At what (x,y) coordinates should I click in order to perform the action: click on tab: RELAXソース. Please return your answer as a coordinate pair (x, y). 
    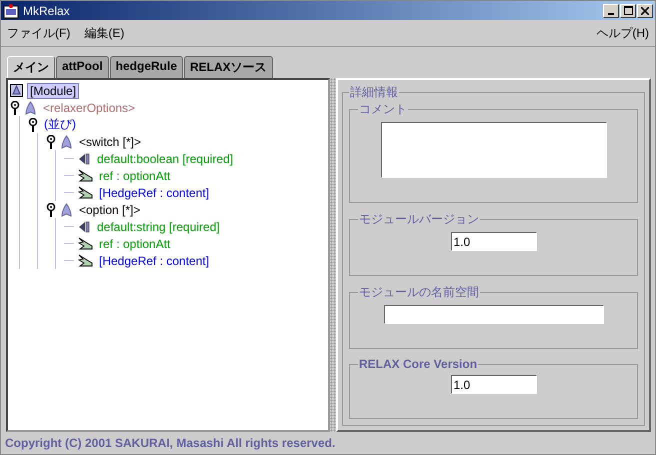
    Looking at the image, I should click on (228, 67).